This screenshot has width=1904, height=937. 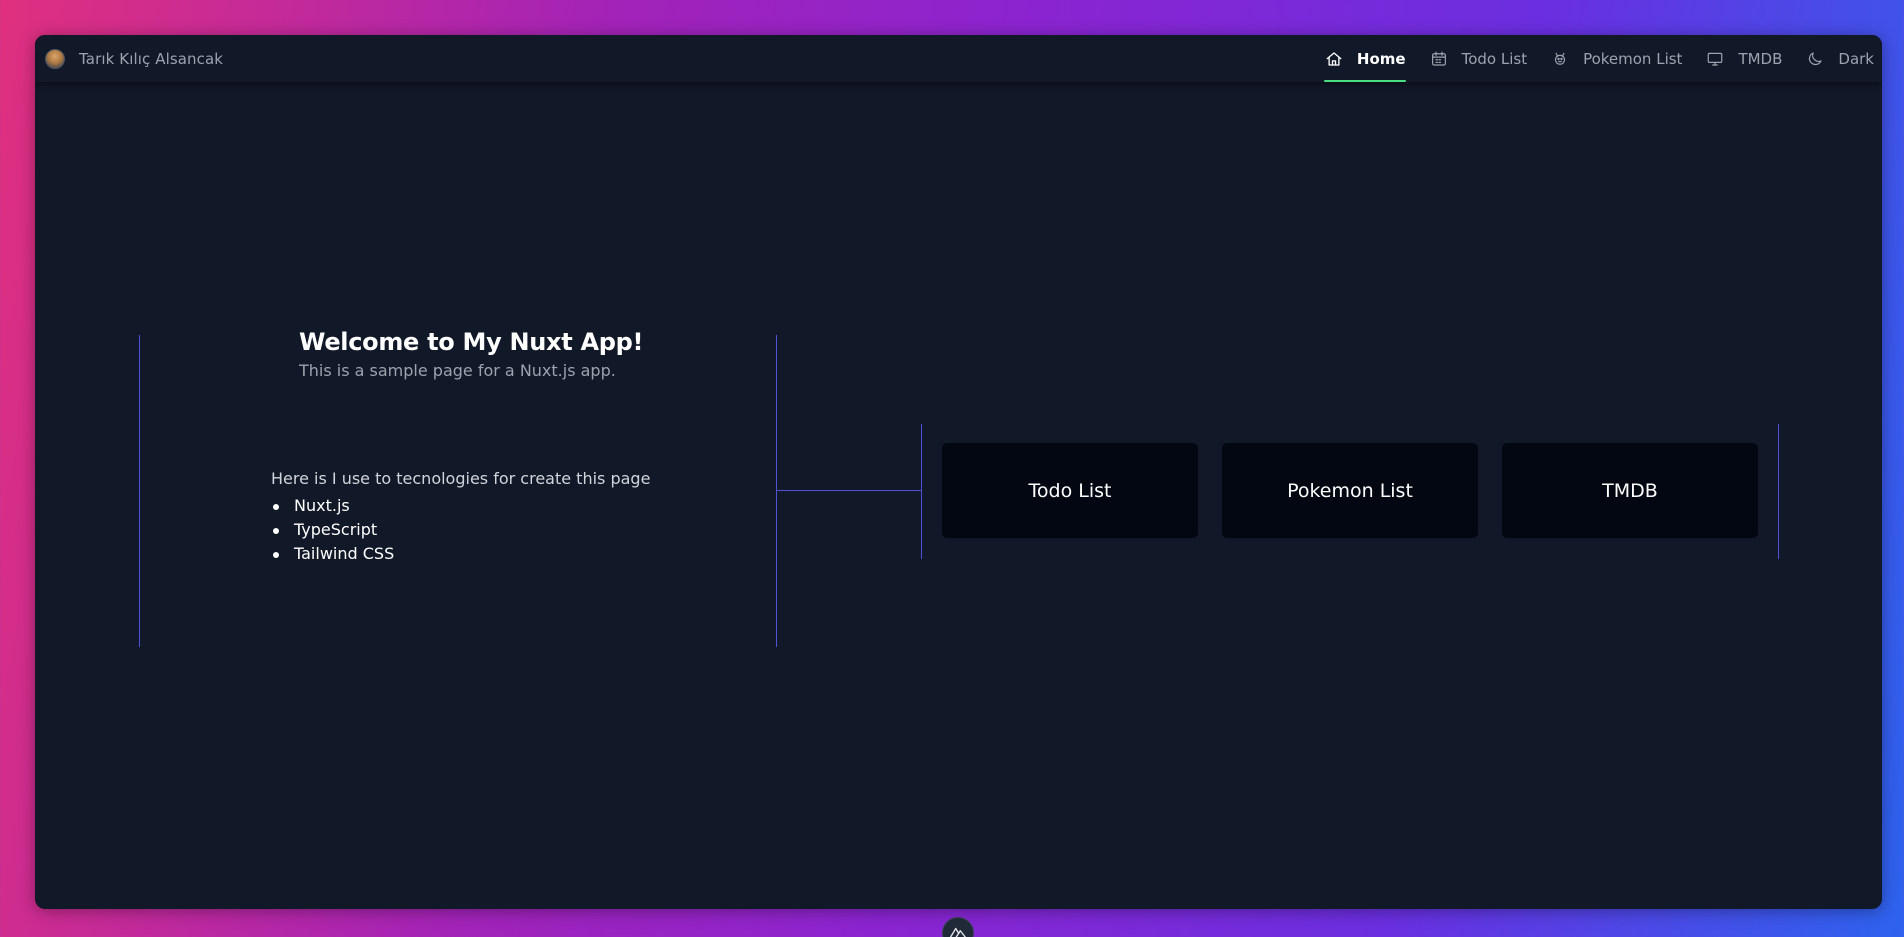 I want to click on nav-item-home: Home, so click(x=1364, y=58).